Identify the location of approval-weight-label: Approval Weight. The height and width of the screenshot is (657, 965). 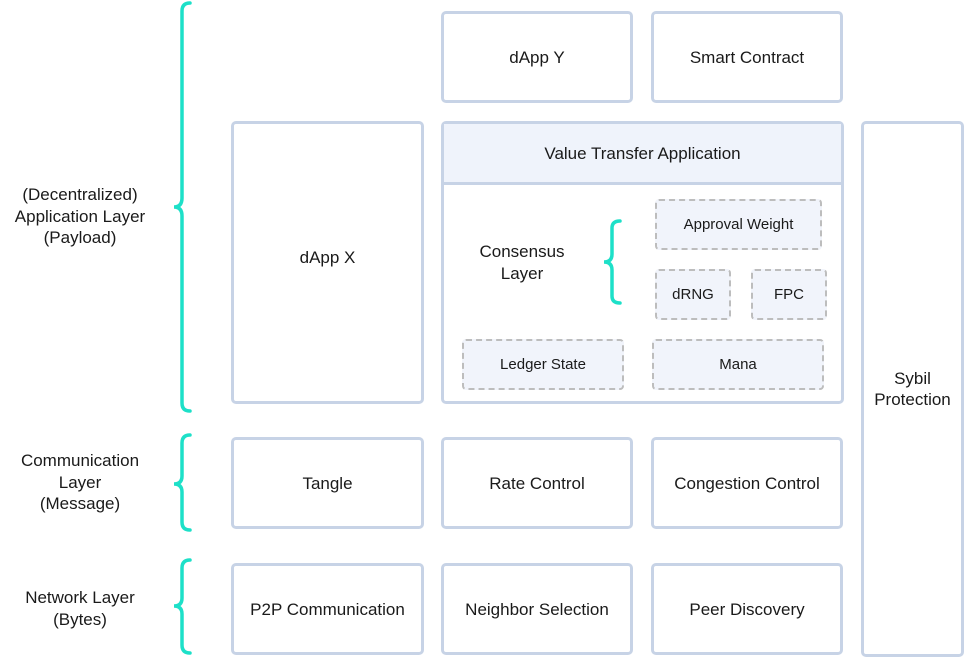
(738, 224).